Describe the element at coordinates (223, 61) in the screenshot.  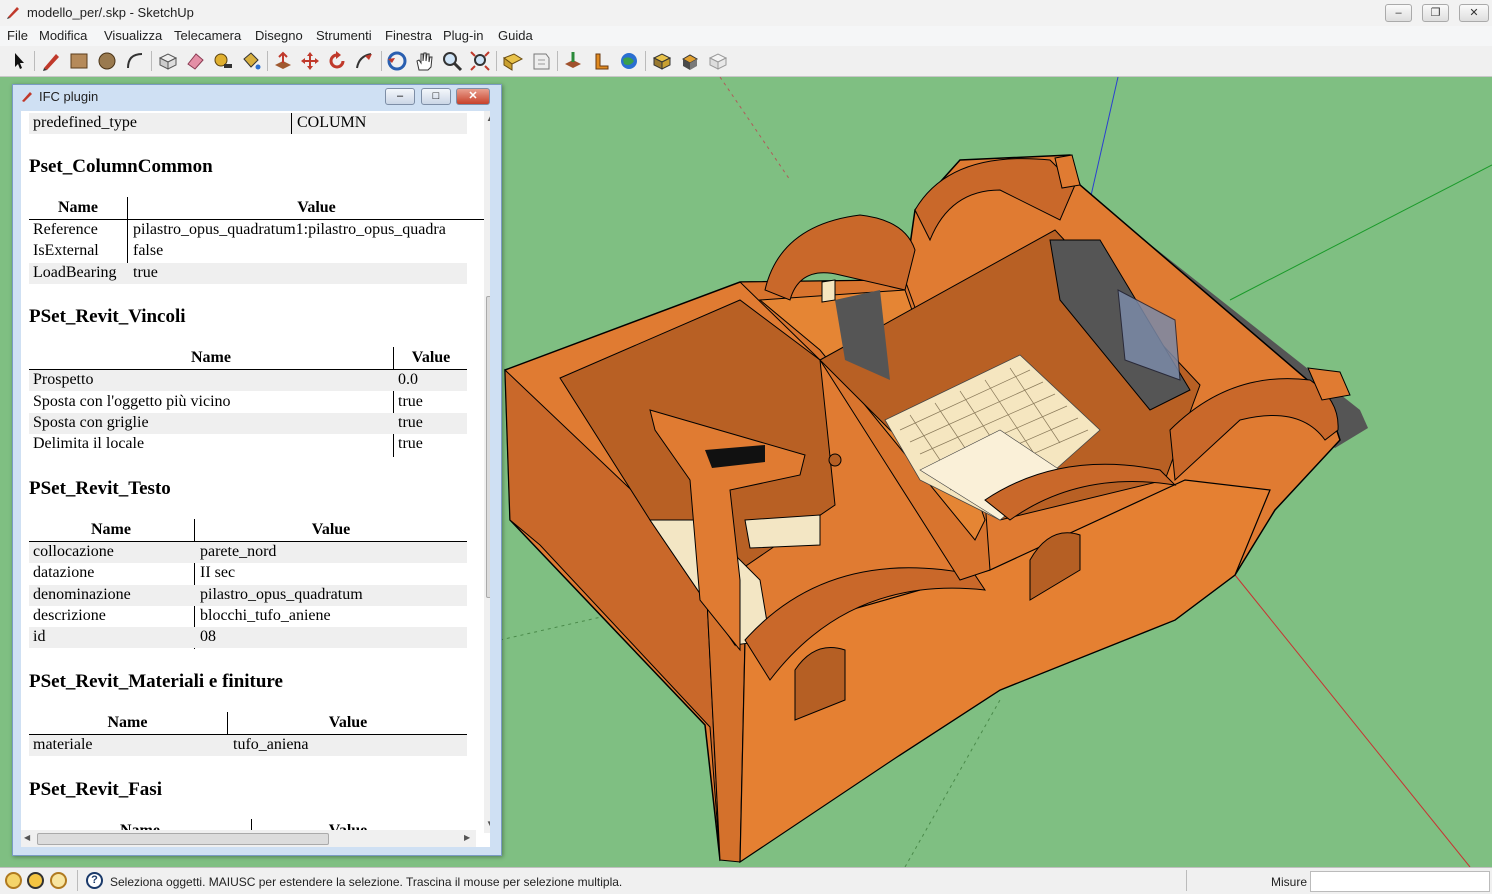
I see `tape-measure-icon` at that location.